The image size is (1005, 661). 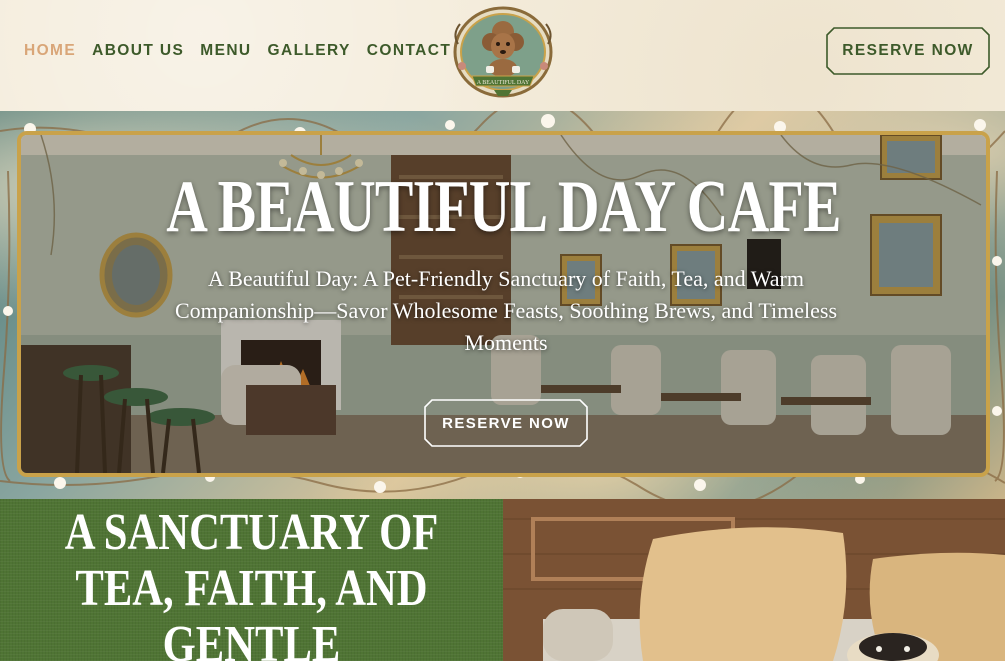 I want to click on cafe-logo: A BEAUTIFUL DAY, so click(x=503, y=53).